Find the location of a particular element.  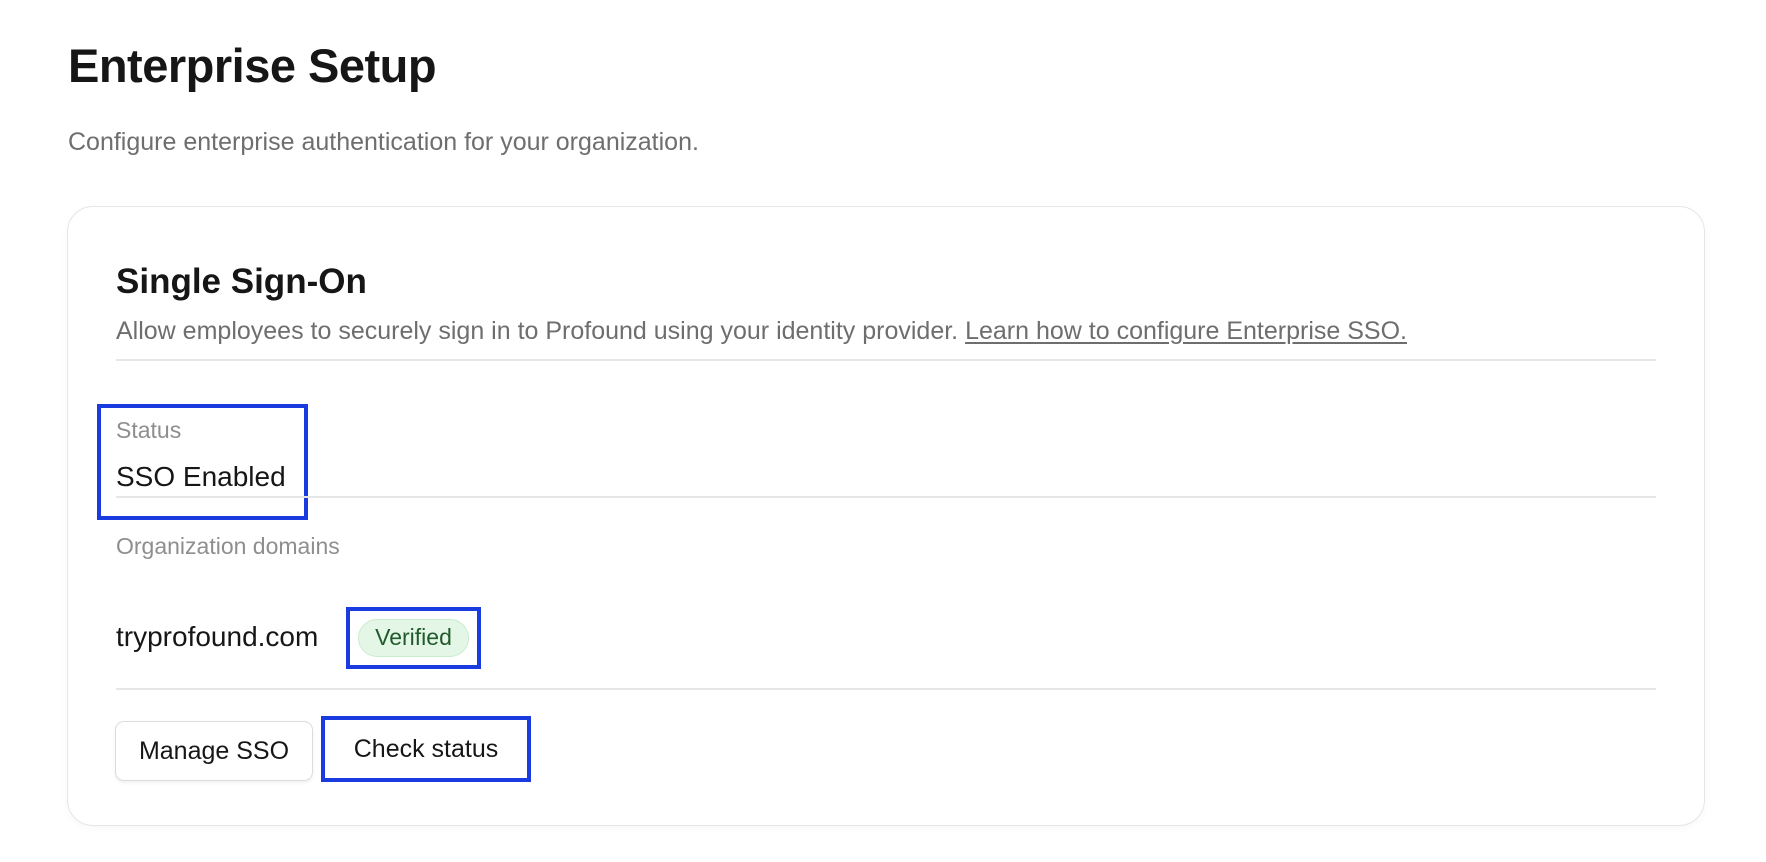

page-title: Enterprise Setup is located at coordinates (252, 65).